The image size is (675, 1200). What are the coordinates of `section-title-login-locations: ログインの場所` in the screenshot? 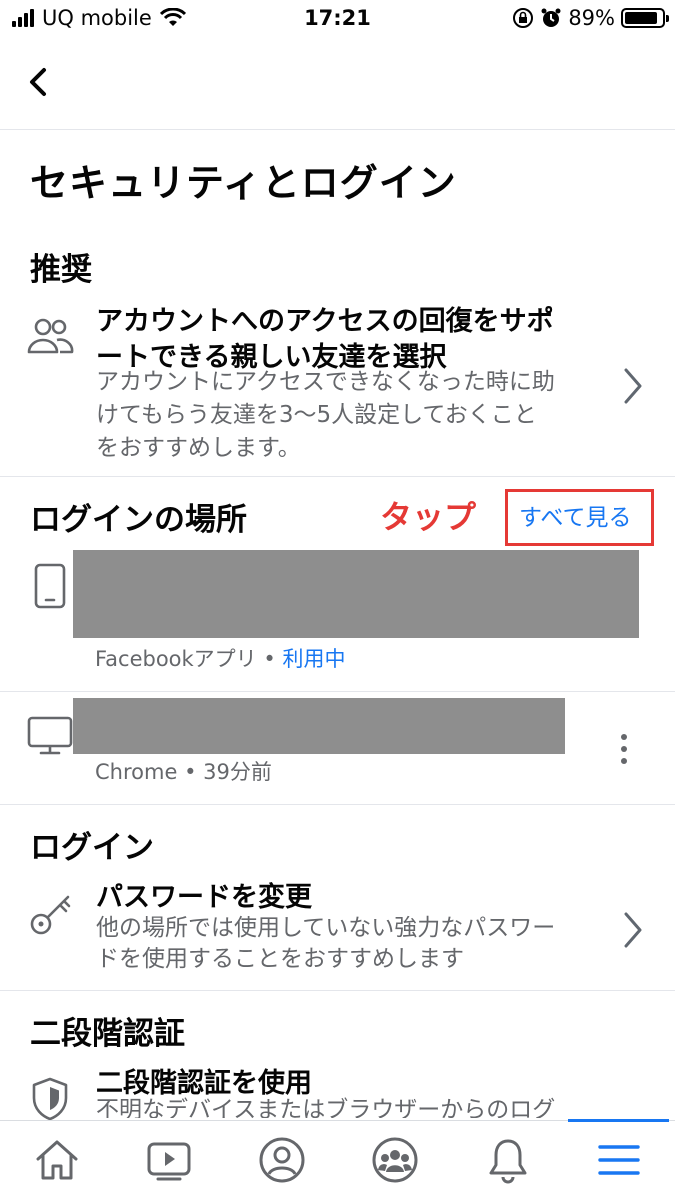 It's located at (138, 520).